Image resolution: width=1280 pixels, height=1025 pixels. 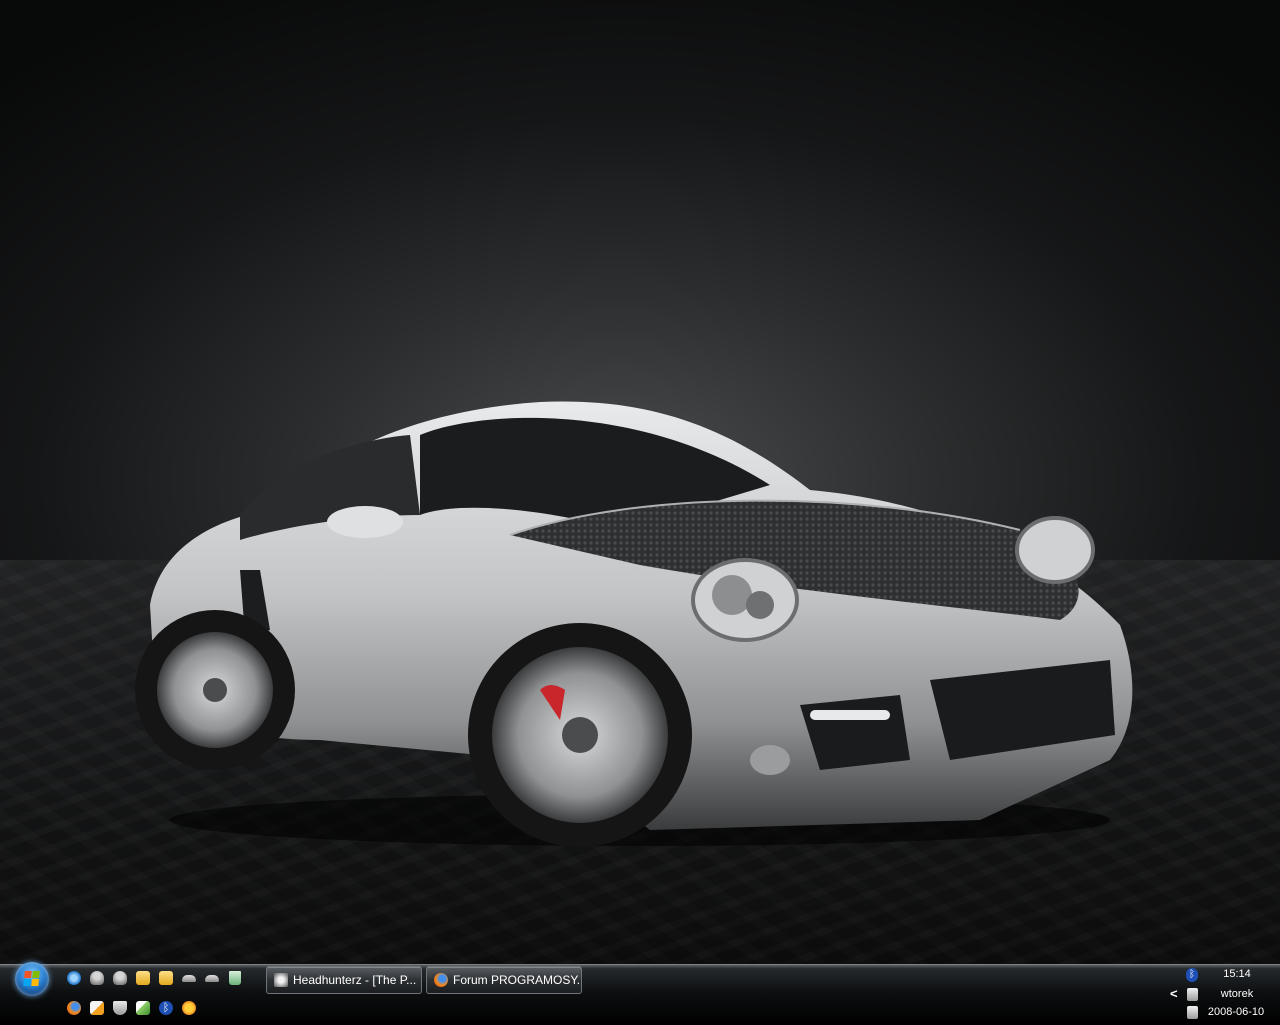 What do you see at coordinates (1174, 993) in the screenshot?
I see `tray-expand-button: <` at bounding box center [1174, 993].